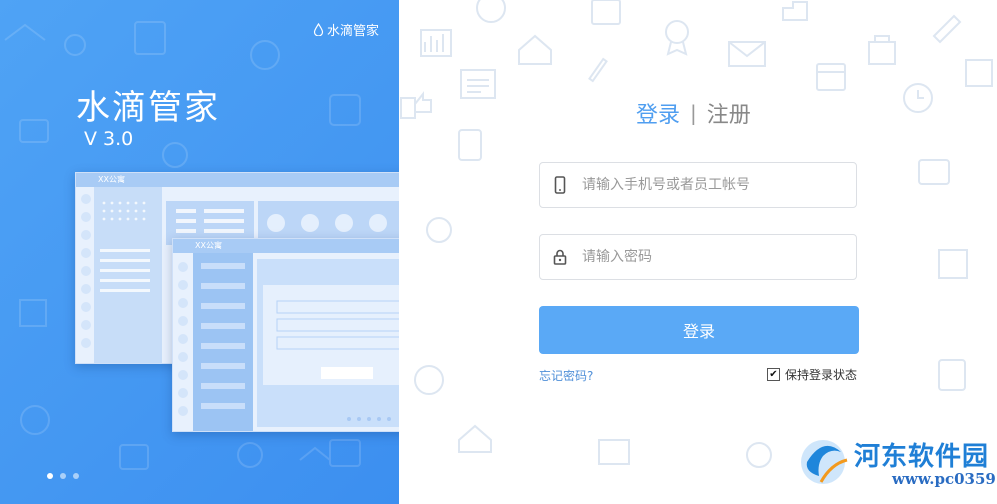 The width and height of the screenshot is (997, 504). I want to click on mock-window-front-content, so click(288, 342).